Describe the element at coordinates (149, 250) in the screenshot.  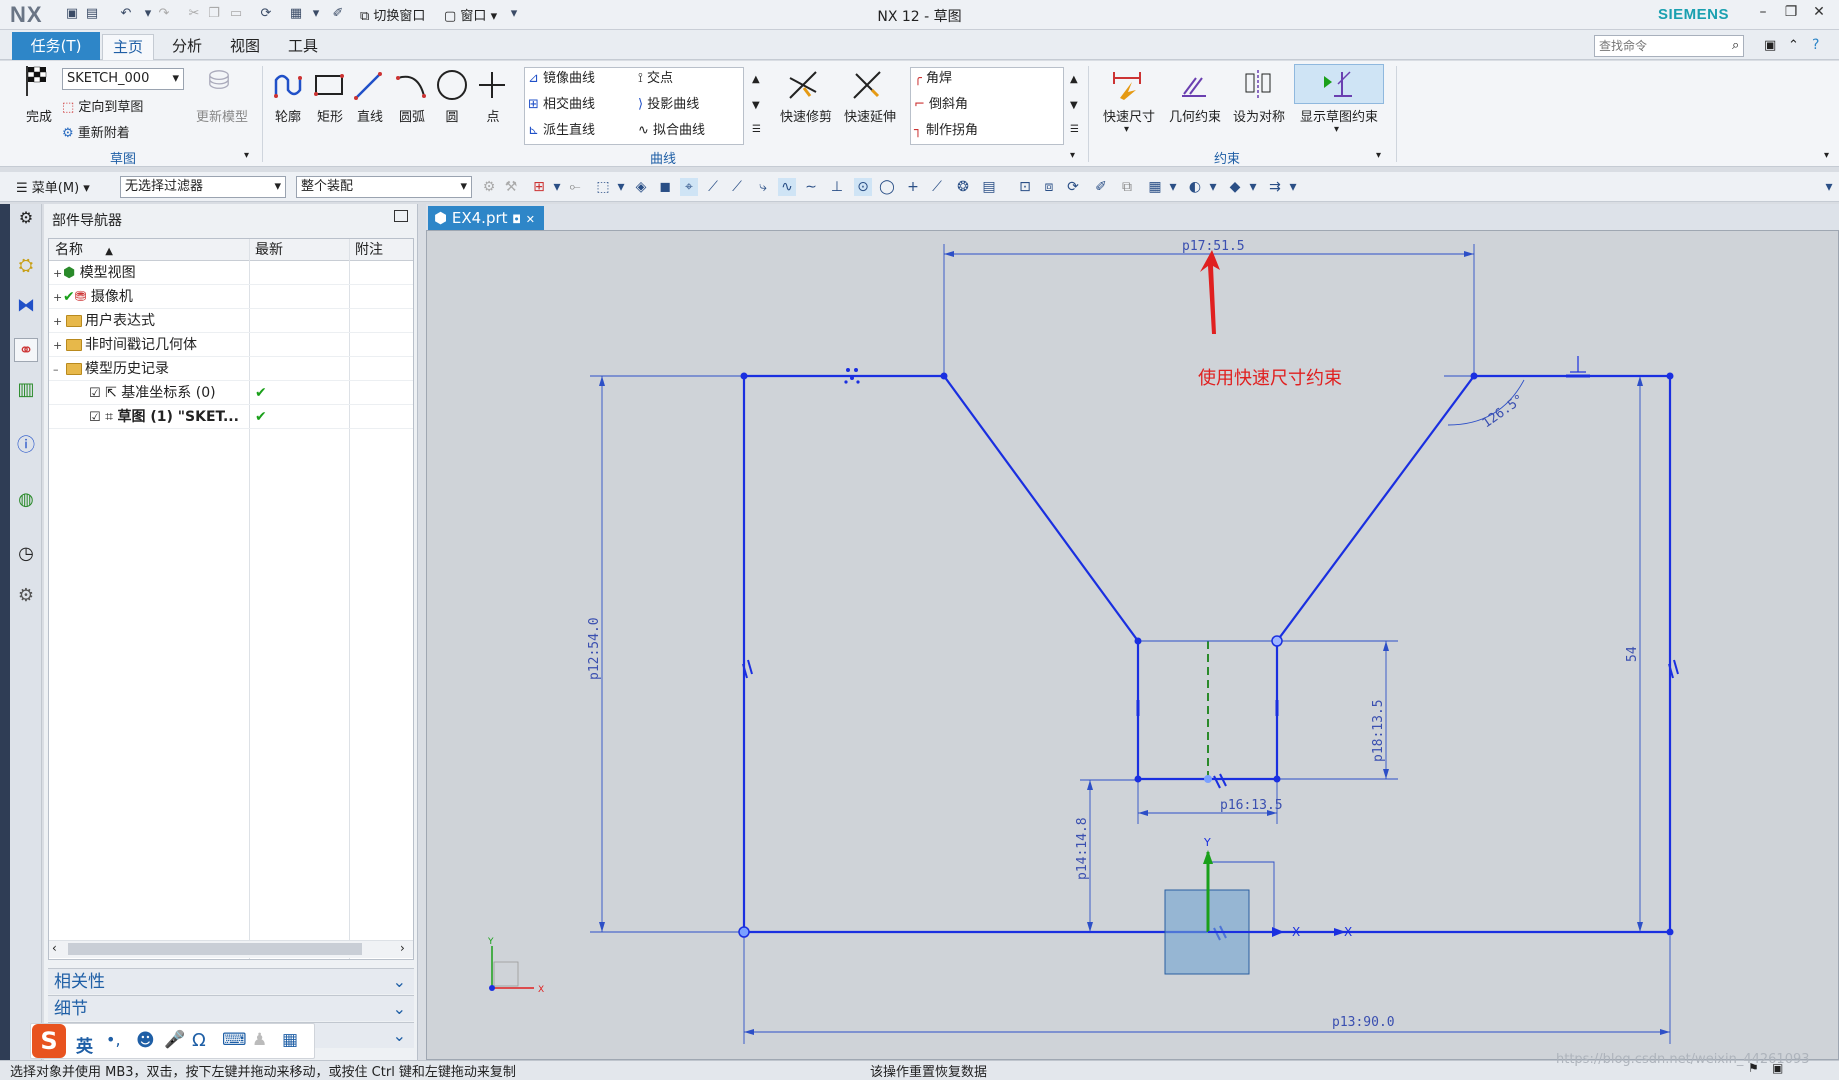
I see `column-header-name: 名称 ▲` at that location.